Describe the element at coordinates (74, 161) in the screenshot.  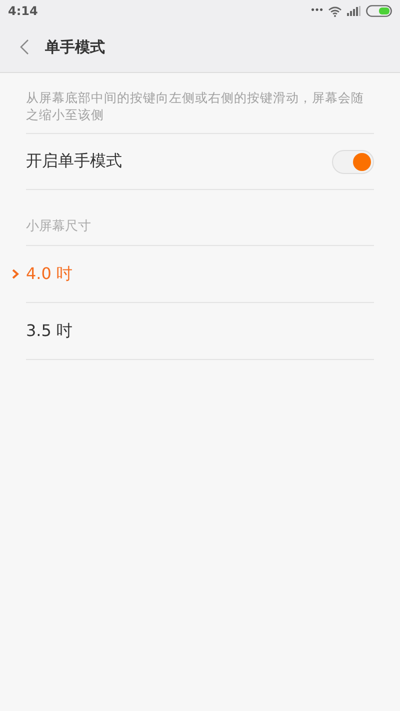
I see `toggle-label: 开启单手模式` at that location.